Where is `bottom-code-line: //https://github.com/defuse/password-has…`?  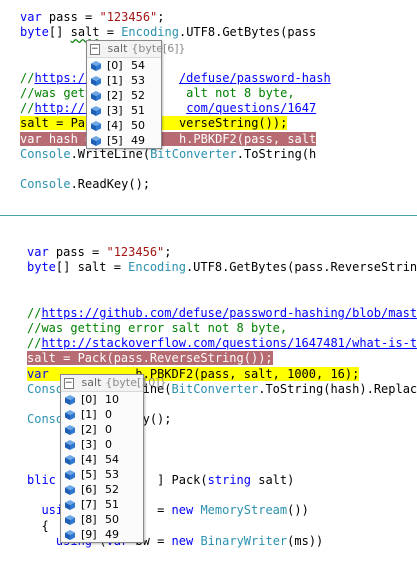 bottom-code-line: //https://github.com/defuse/password-has… is located at coordinates (222, 313).